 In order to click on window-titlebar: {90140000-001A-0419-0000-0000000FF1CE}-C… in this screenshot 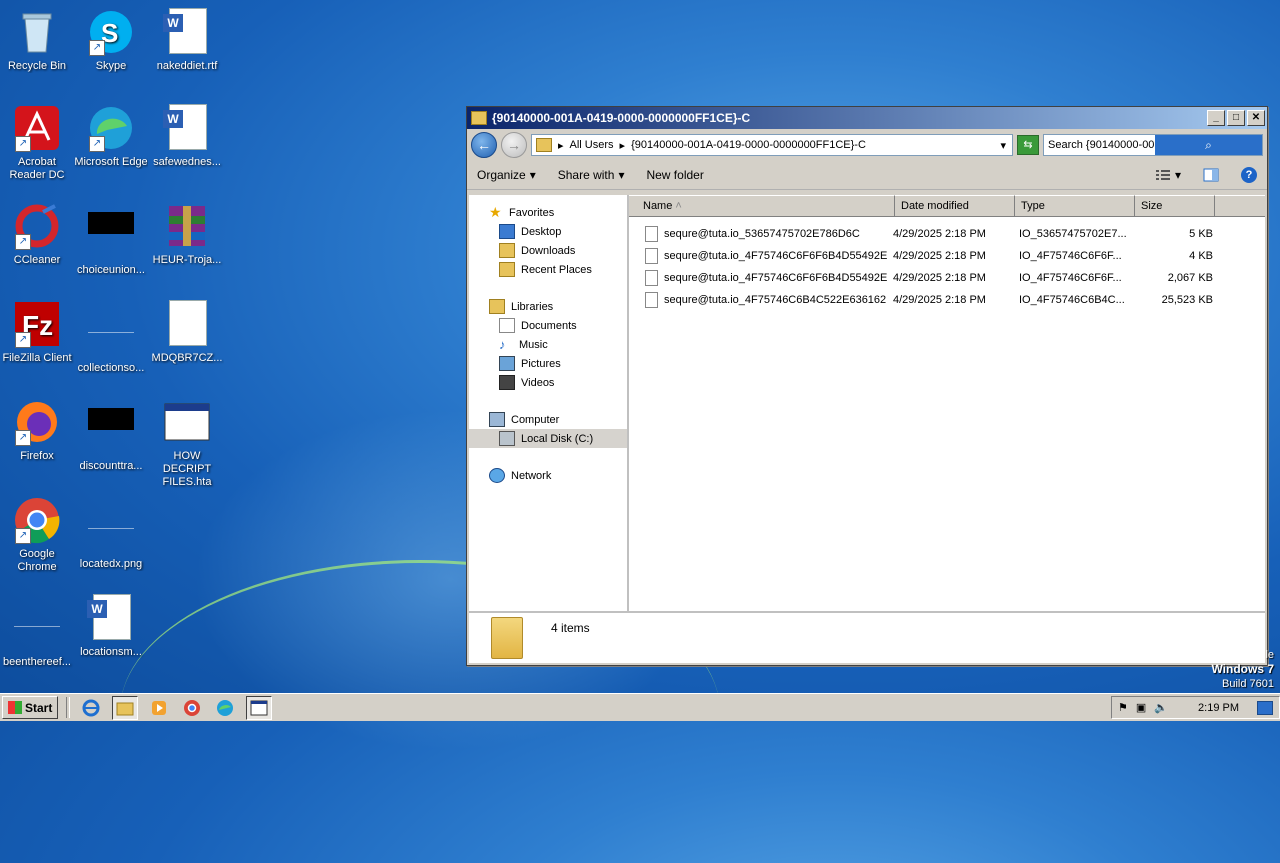, I will do `click(867, 118)`.